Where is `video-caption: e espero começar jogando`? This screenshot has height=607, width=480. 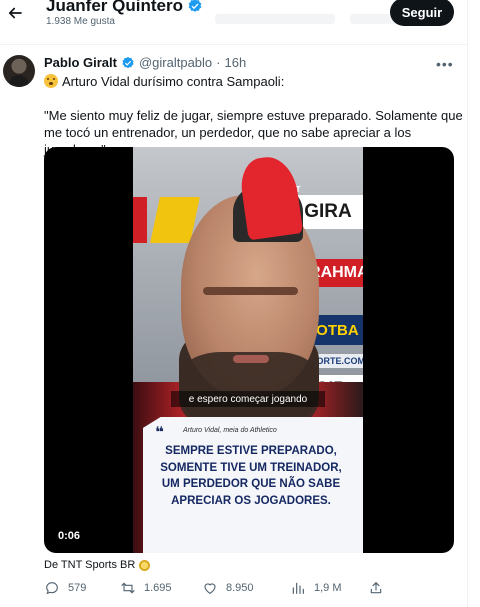 video-caption: e espero começar jogando is located at coordinates (248, 399).